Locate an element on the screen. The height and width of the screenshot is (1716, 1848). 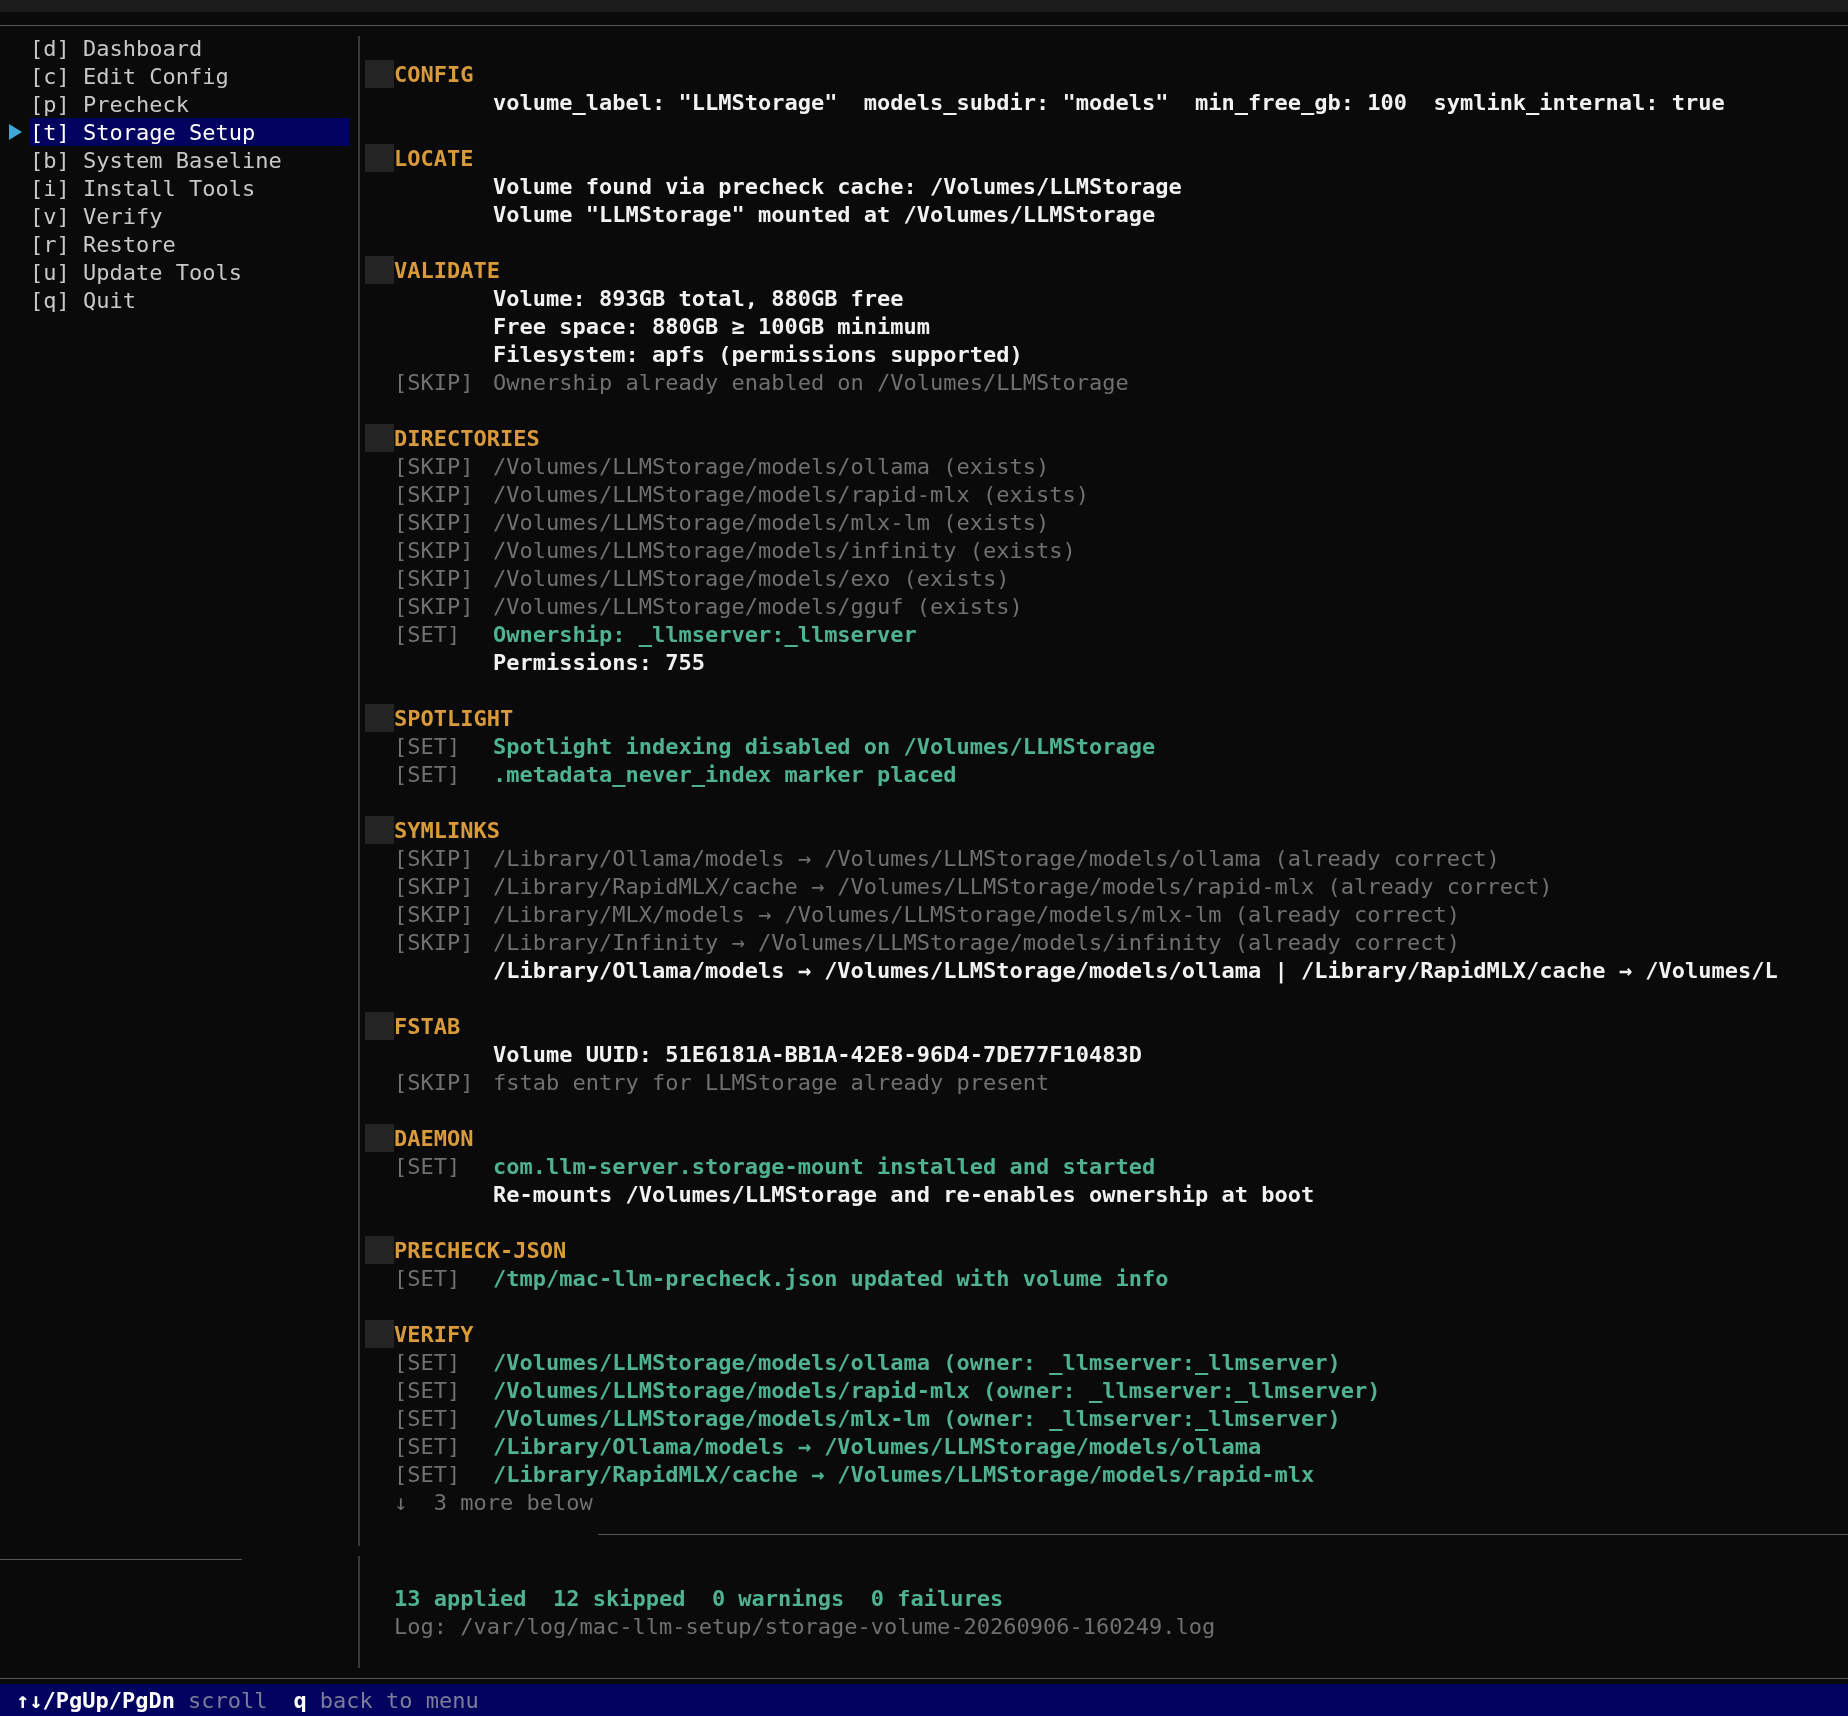
log-line: /Library/Infinity → /Volumes/LLMStorage/models/infinity (already correct) is located at coordinates (976, 942).